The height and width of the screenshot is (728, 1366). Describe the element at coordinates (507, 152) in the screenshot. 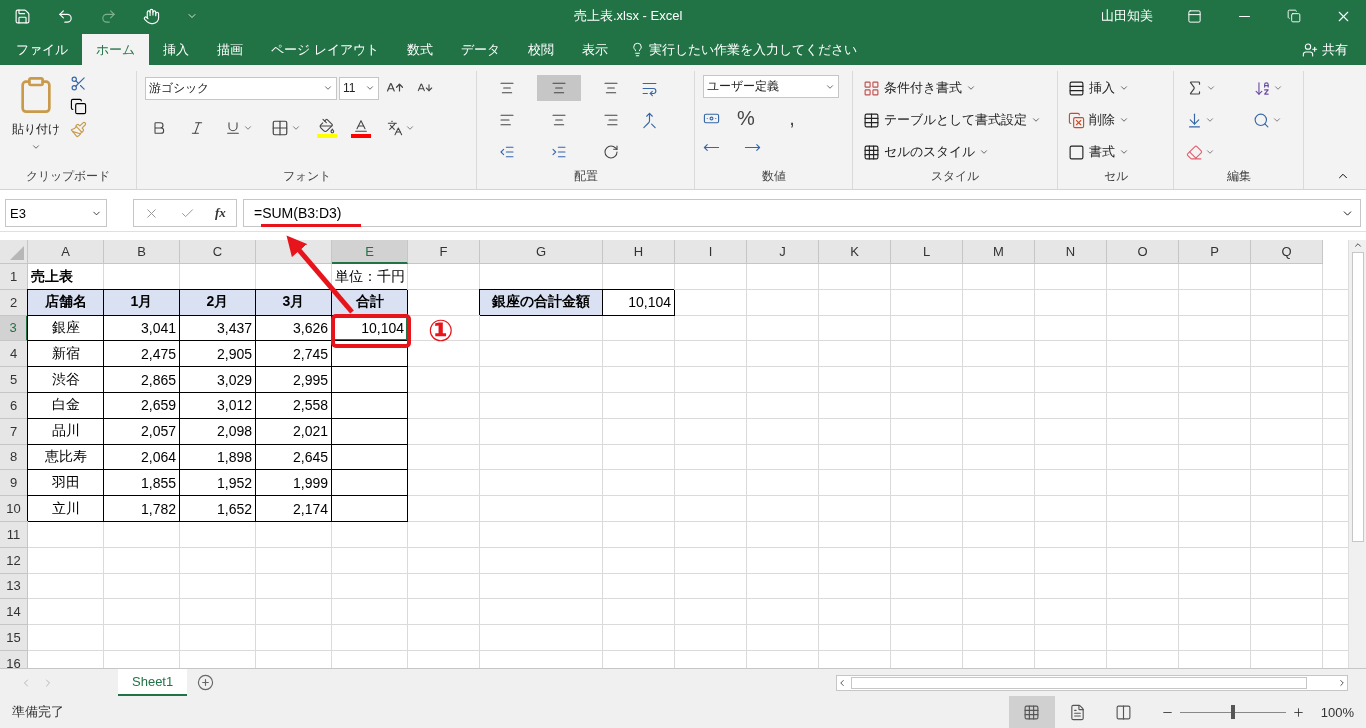

I see `decrease-indent-icon` at that location.